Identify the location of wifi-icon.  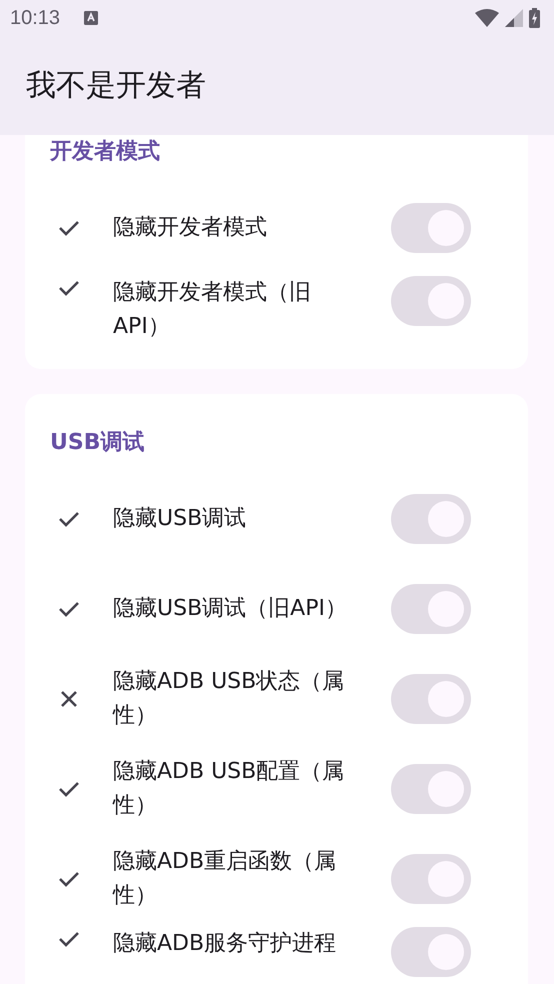
(487, 18).